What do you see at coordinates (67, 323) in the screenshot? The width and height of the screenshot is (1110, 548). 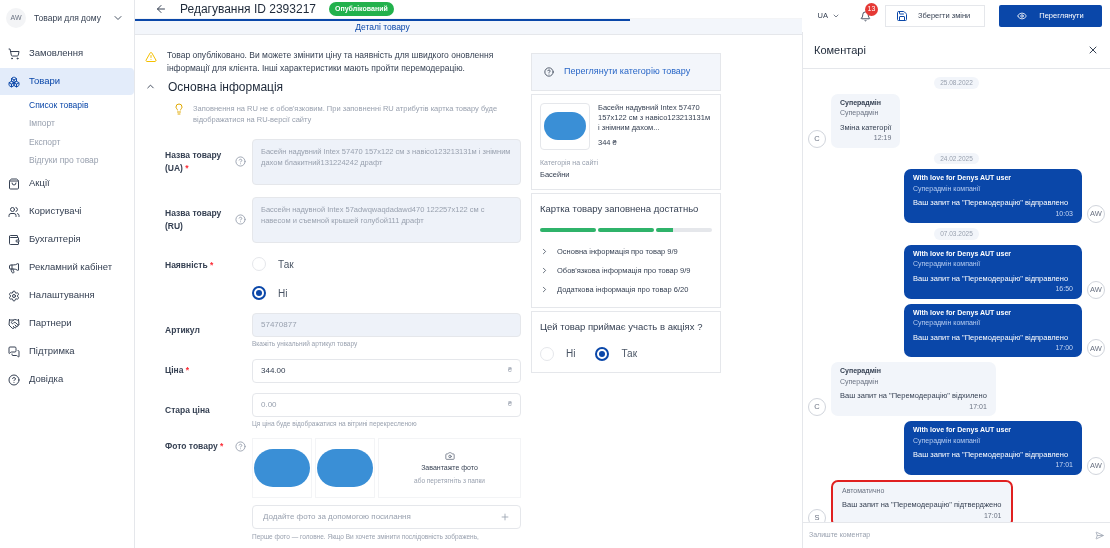 I see `sidebar-item: Партнери` at bounding box center [67, 323].